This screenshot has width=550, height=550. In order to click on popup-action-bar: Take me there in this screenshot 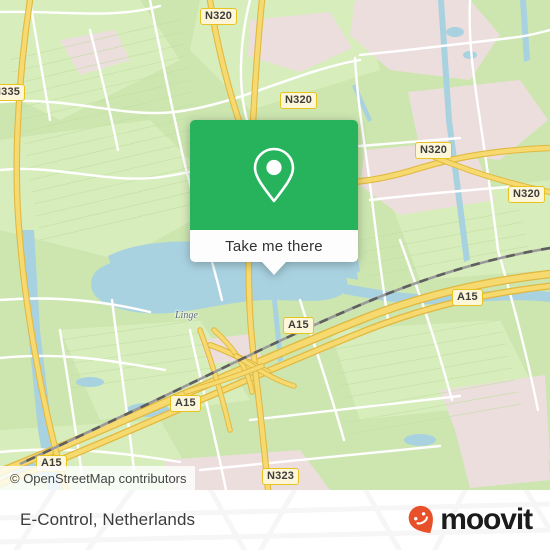, I will do `click(274, 252)`.